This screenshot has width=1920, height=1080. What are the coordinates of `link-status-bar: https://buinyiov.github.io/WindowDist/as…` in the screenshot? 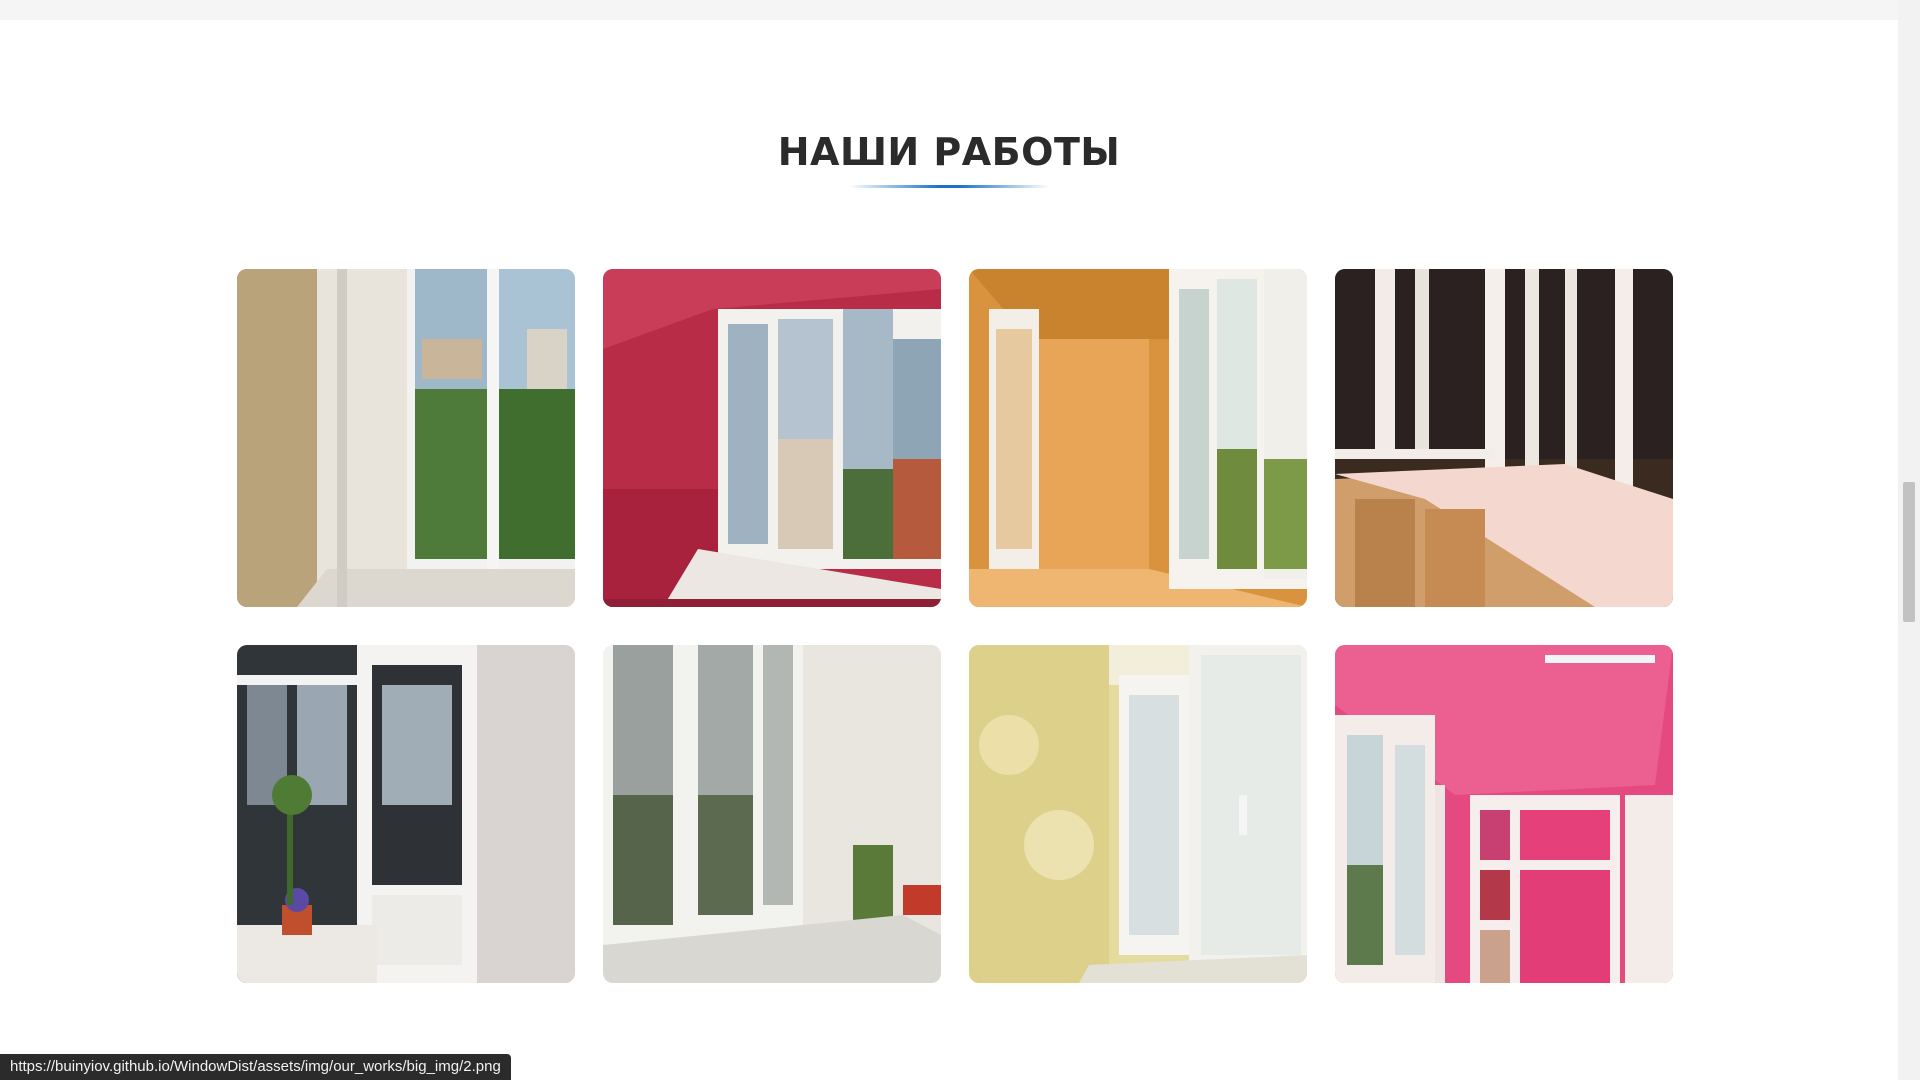 It's located at (255, 1067).